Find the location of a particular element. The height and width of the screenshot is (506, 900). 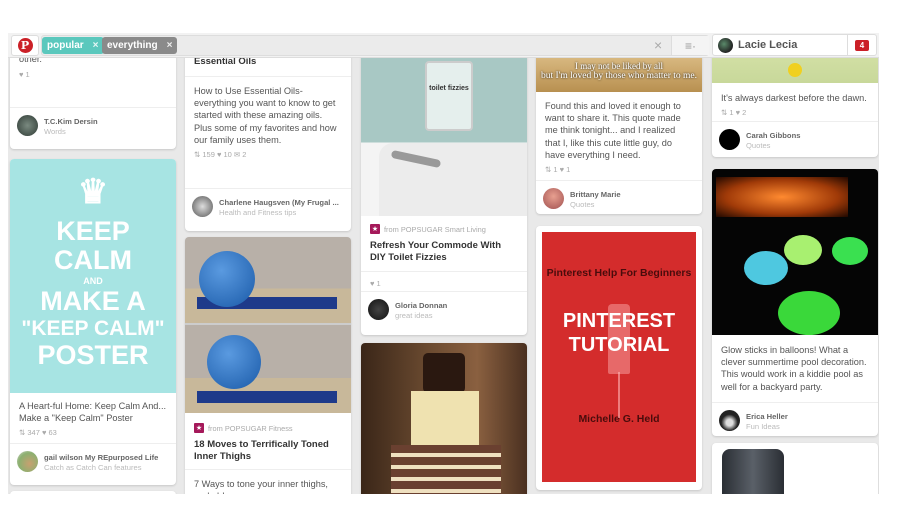

pinner-attribution: Carah Gibbons Quotes is located at coordinates (795, 138).